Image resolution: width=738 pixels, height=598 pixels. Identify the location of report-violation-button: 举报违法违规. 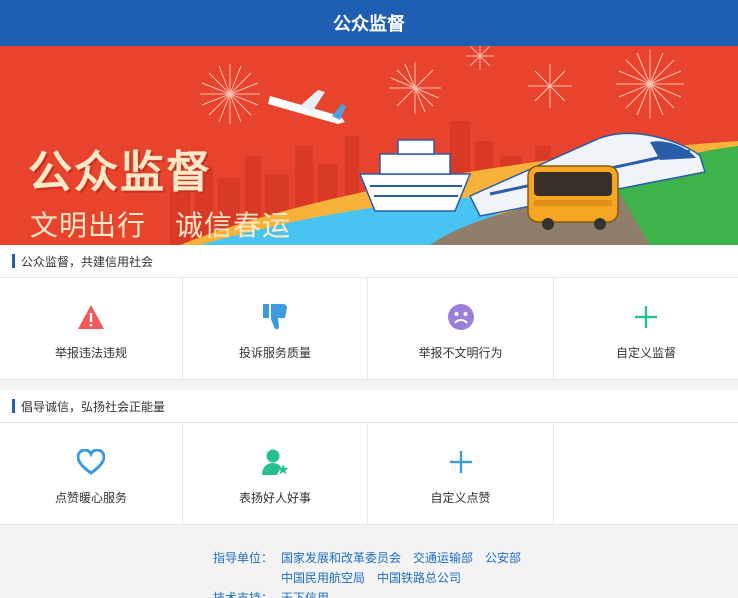
(91, 328).